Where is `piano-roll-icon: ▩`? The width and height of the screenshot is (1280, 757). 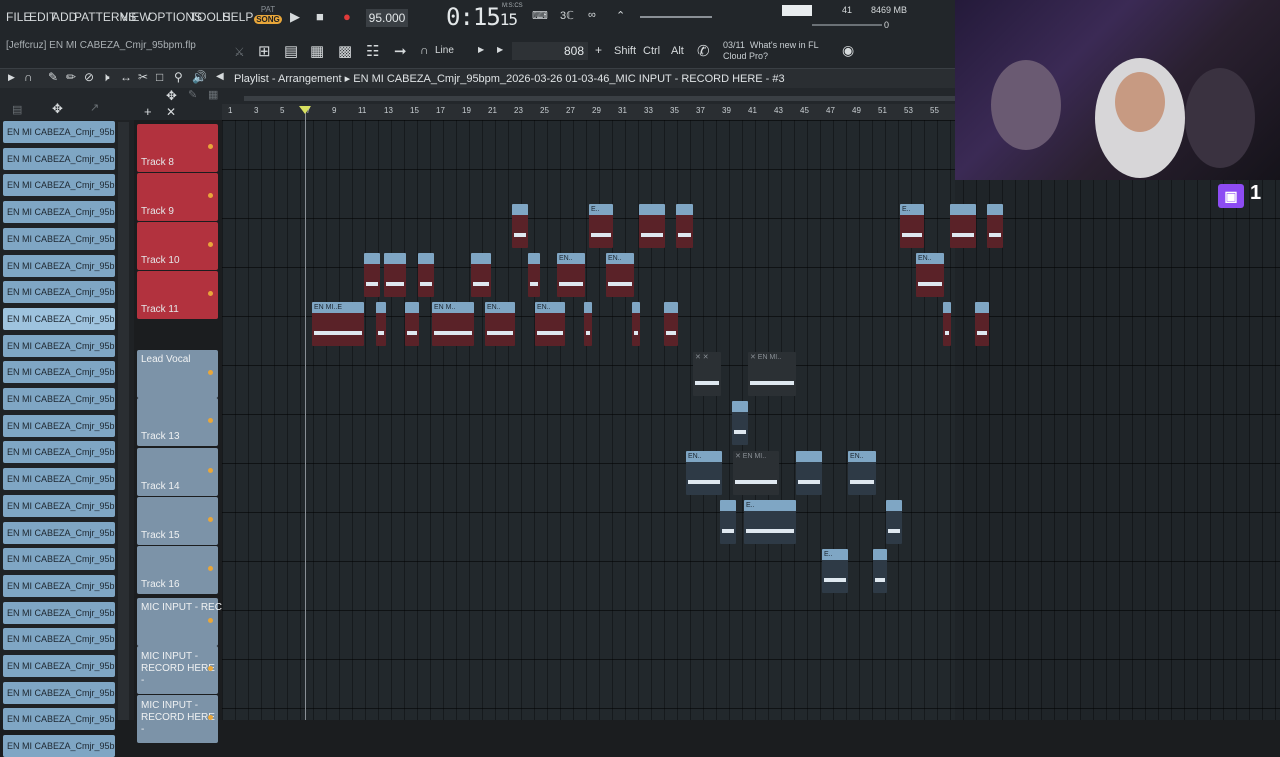
piano-roll-icon: ▩ is located at coordinates (345, 51).